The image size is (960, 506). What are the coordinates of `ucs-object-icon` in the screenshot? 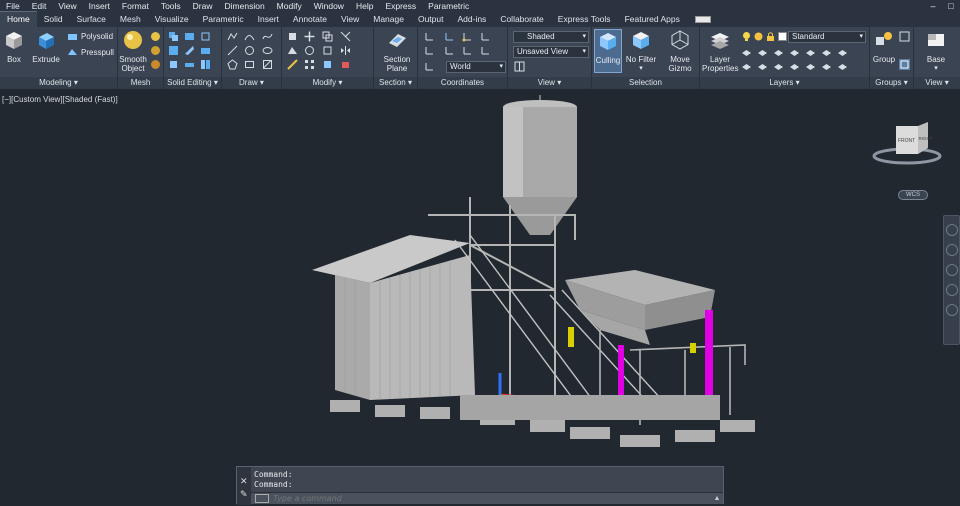 It's located at (449, 50).